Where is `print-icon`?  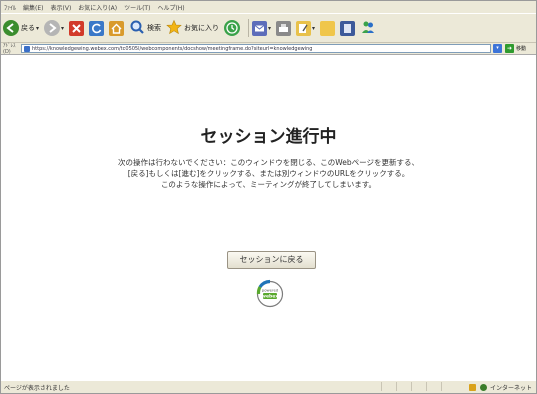
print-icon is located at coordinates (284, 28).